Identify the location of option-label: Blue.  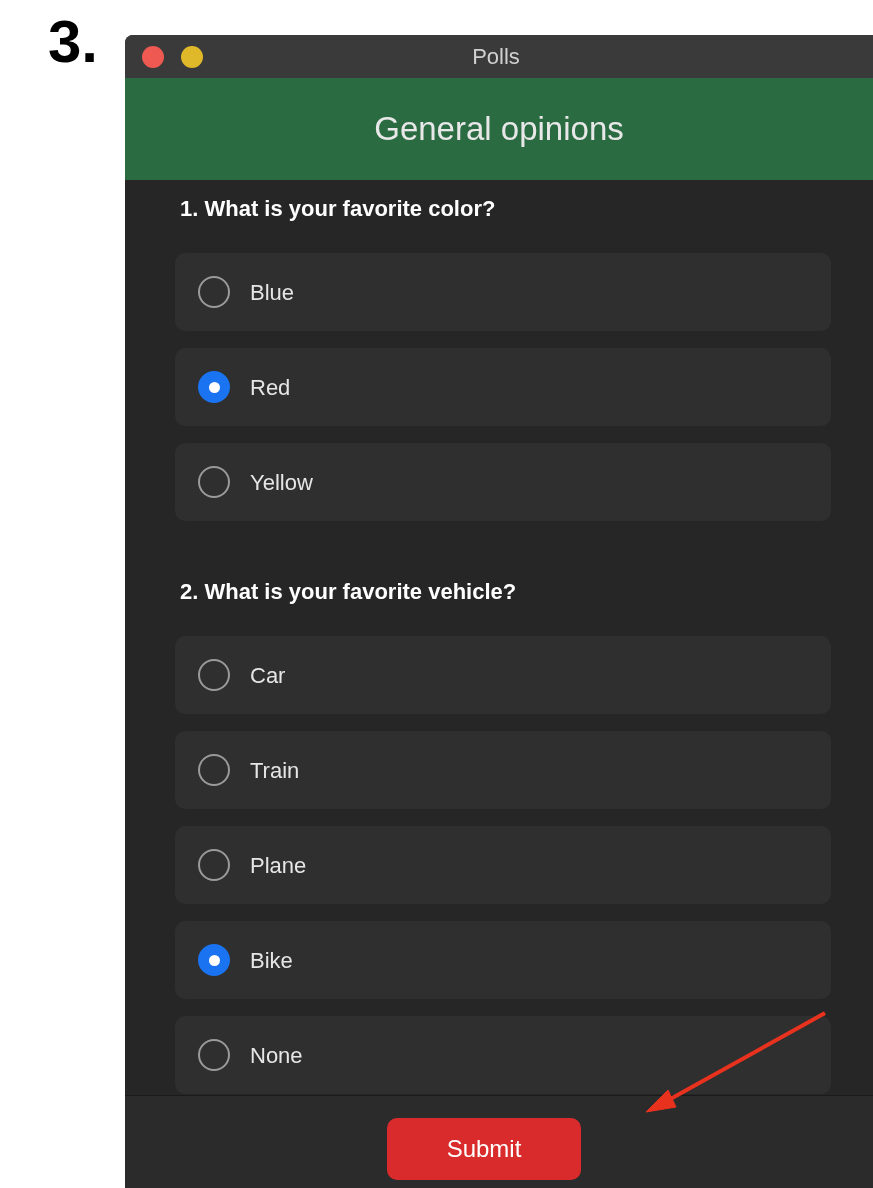
(272, 292).